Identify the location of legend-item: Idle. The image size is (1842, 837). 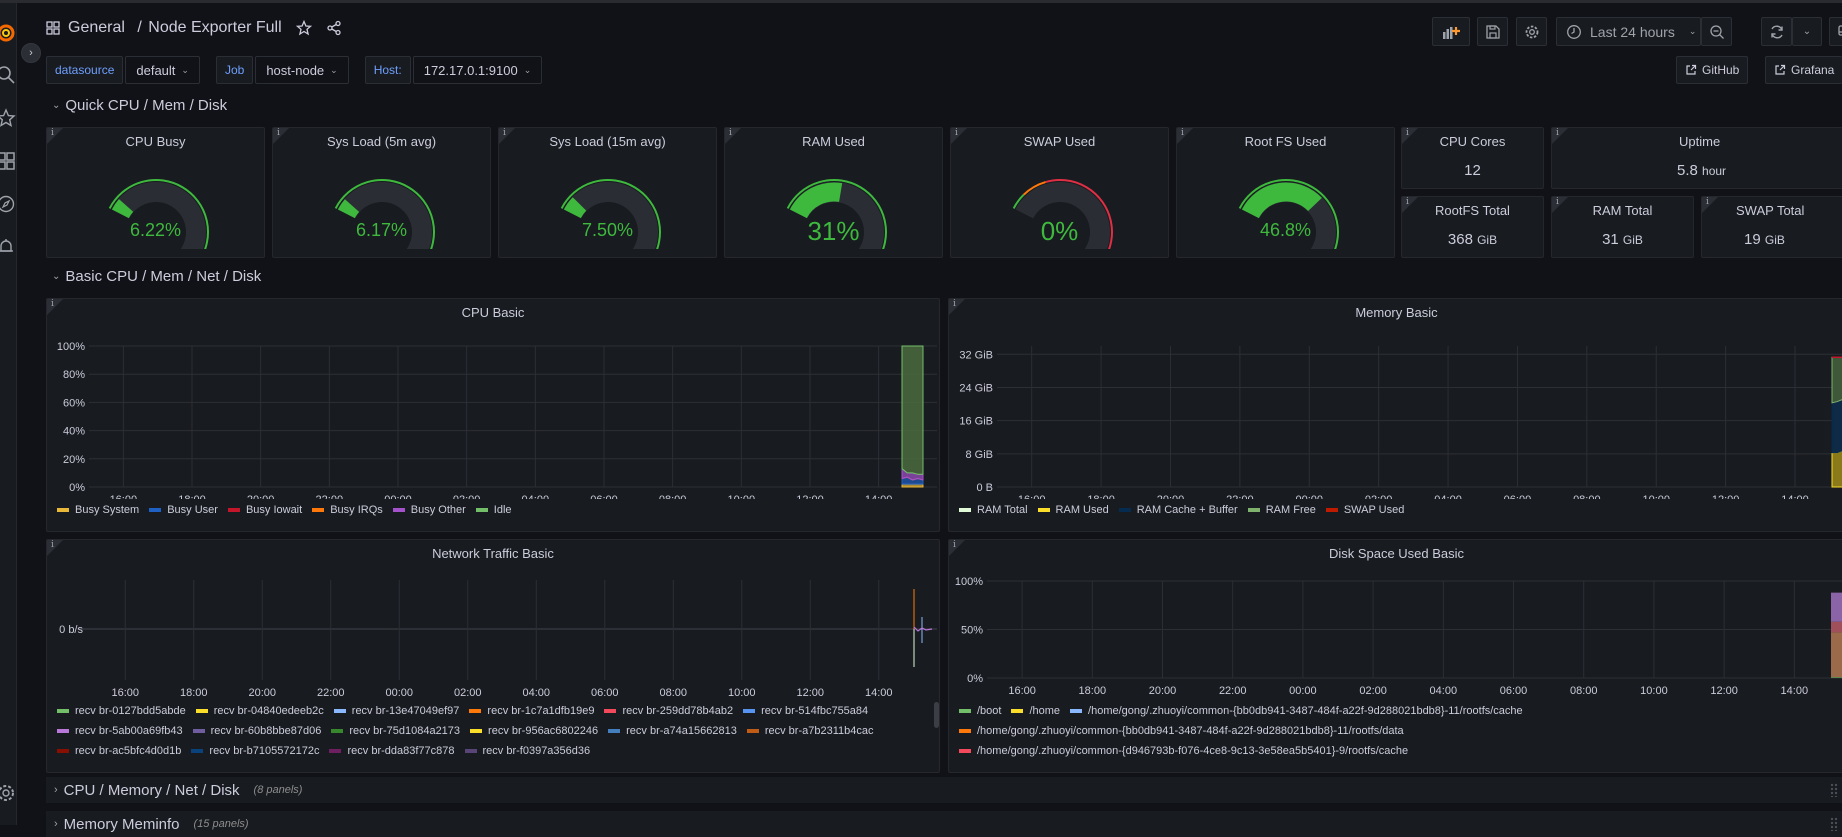
(494, 510).